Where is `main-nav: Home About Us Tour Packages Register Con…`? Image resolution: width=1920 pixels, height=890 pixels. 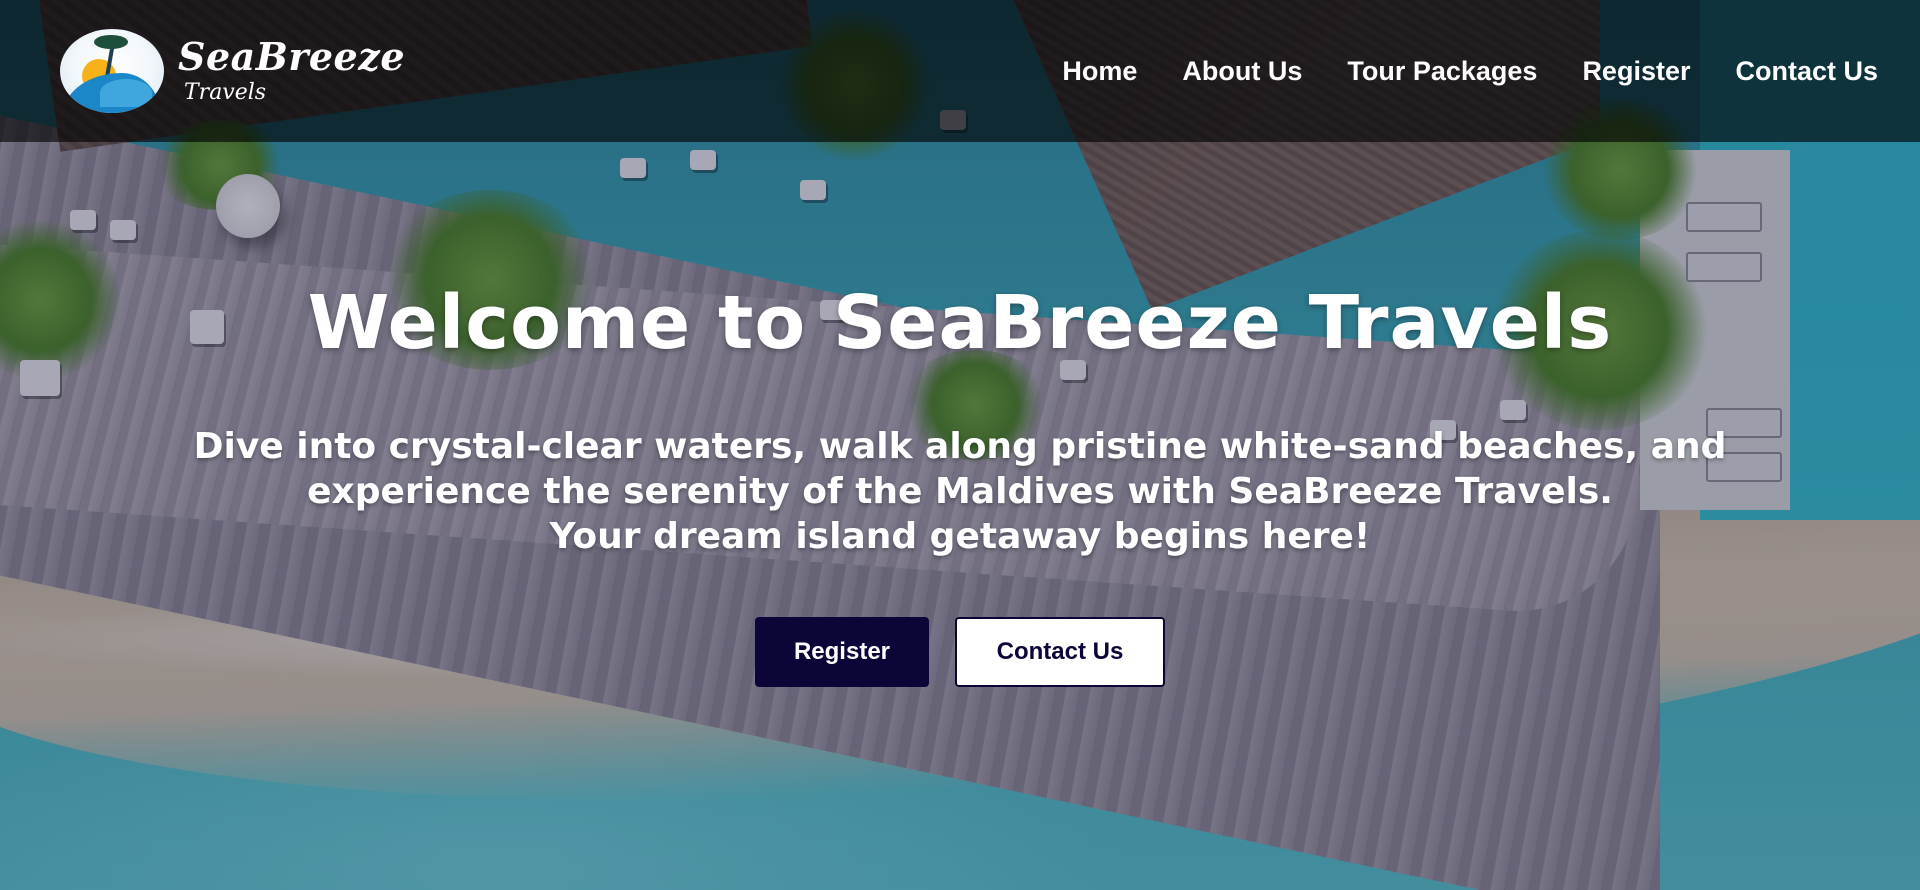
main-nav: Home About Us Tour Packages Register Con… is located at coordinates (1470, 71).